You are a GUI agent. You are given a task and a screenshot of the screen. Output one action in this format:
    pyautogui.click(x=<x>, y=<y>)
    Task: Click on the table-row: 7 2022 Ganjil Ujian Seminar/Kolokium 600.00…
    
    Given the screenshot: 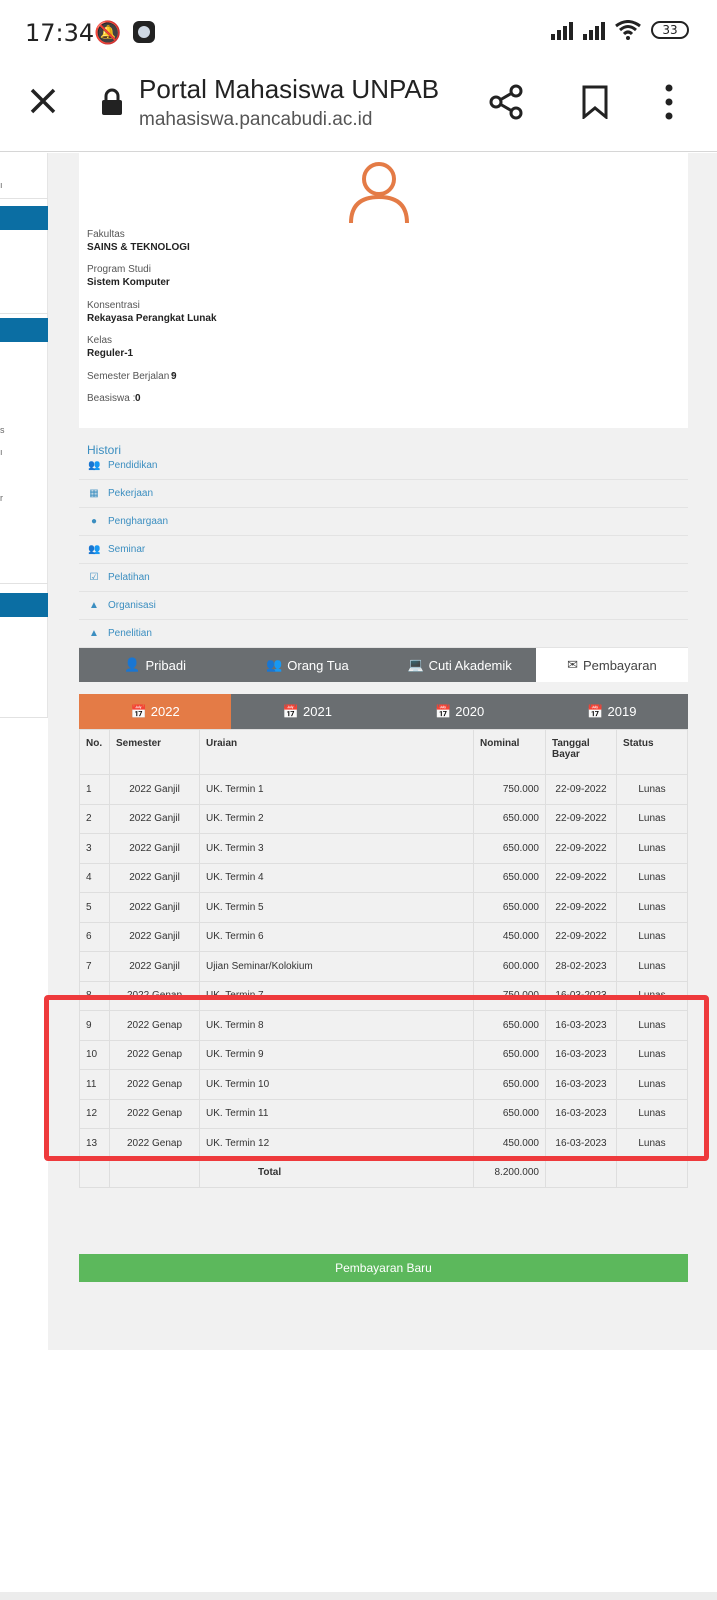 What is the action you would take?
    pyautogui.click(x=383, y=966)
    